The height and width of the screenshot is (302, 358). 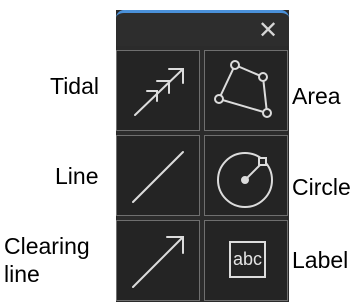 I want to click on line-tool-button, so click(x=158, y=175).